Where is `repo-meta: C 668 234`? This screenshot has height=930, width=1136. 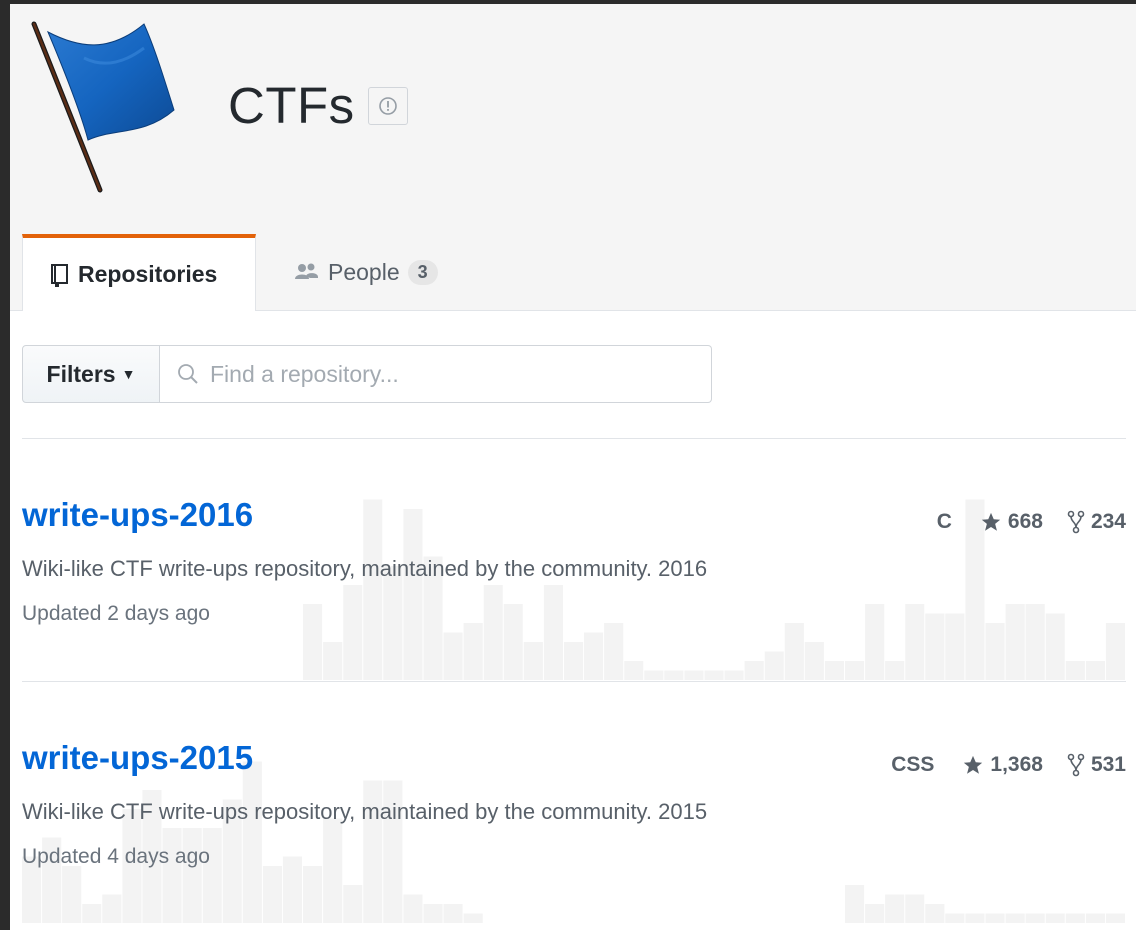 repo-meta: C 668 234 is located at coordinates (1031, 522).